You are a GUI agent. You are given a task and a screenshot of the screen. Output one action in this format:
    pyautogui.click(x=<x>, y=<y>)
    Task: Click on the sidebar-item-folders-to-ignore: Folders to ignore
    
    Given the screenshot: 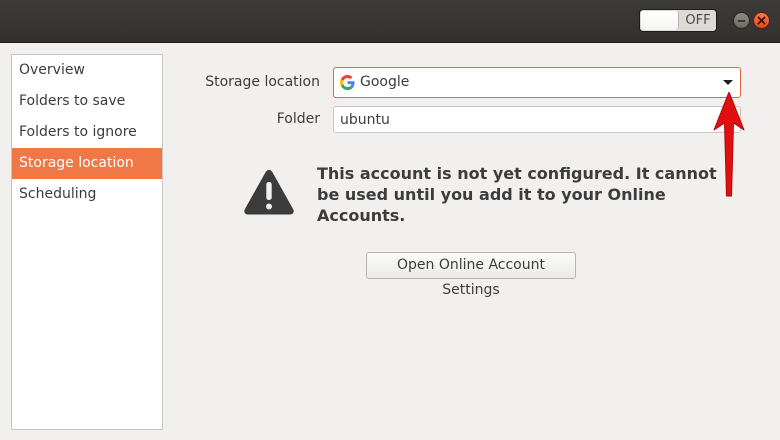 What is the action you would take?
    pyautogui.click(x=87, y=132)
    